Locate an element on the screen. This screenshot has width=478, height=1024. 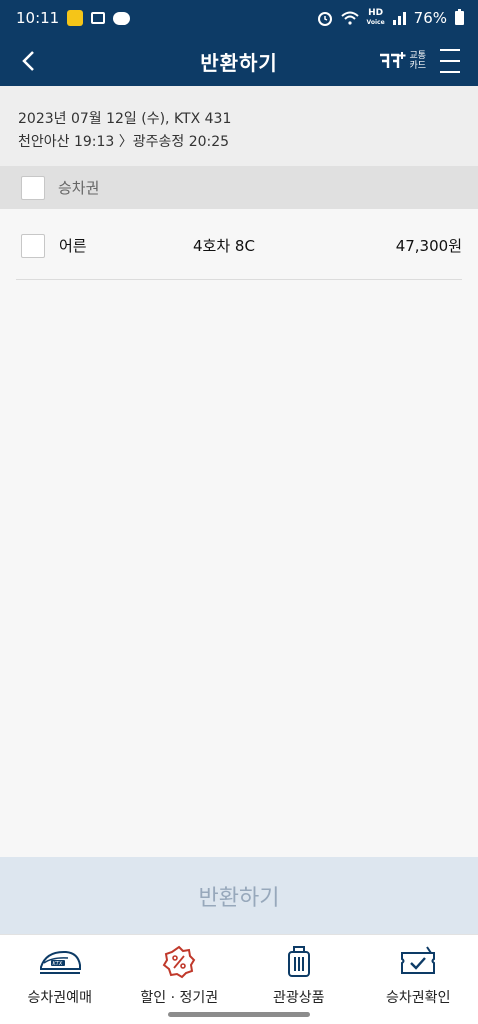
nav-discount-pass: 할인 · 정기권 is located at coordinates (180, 979).